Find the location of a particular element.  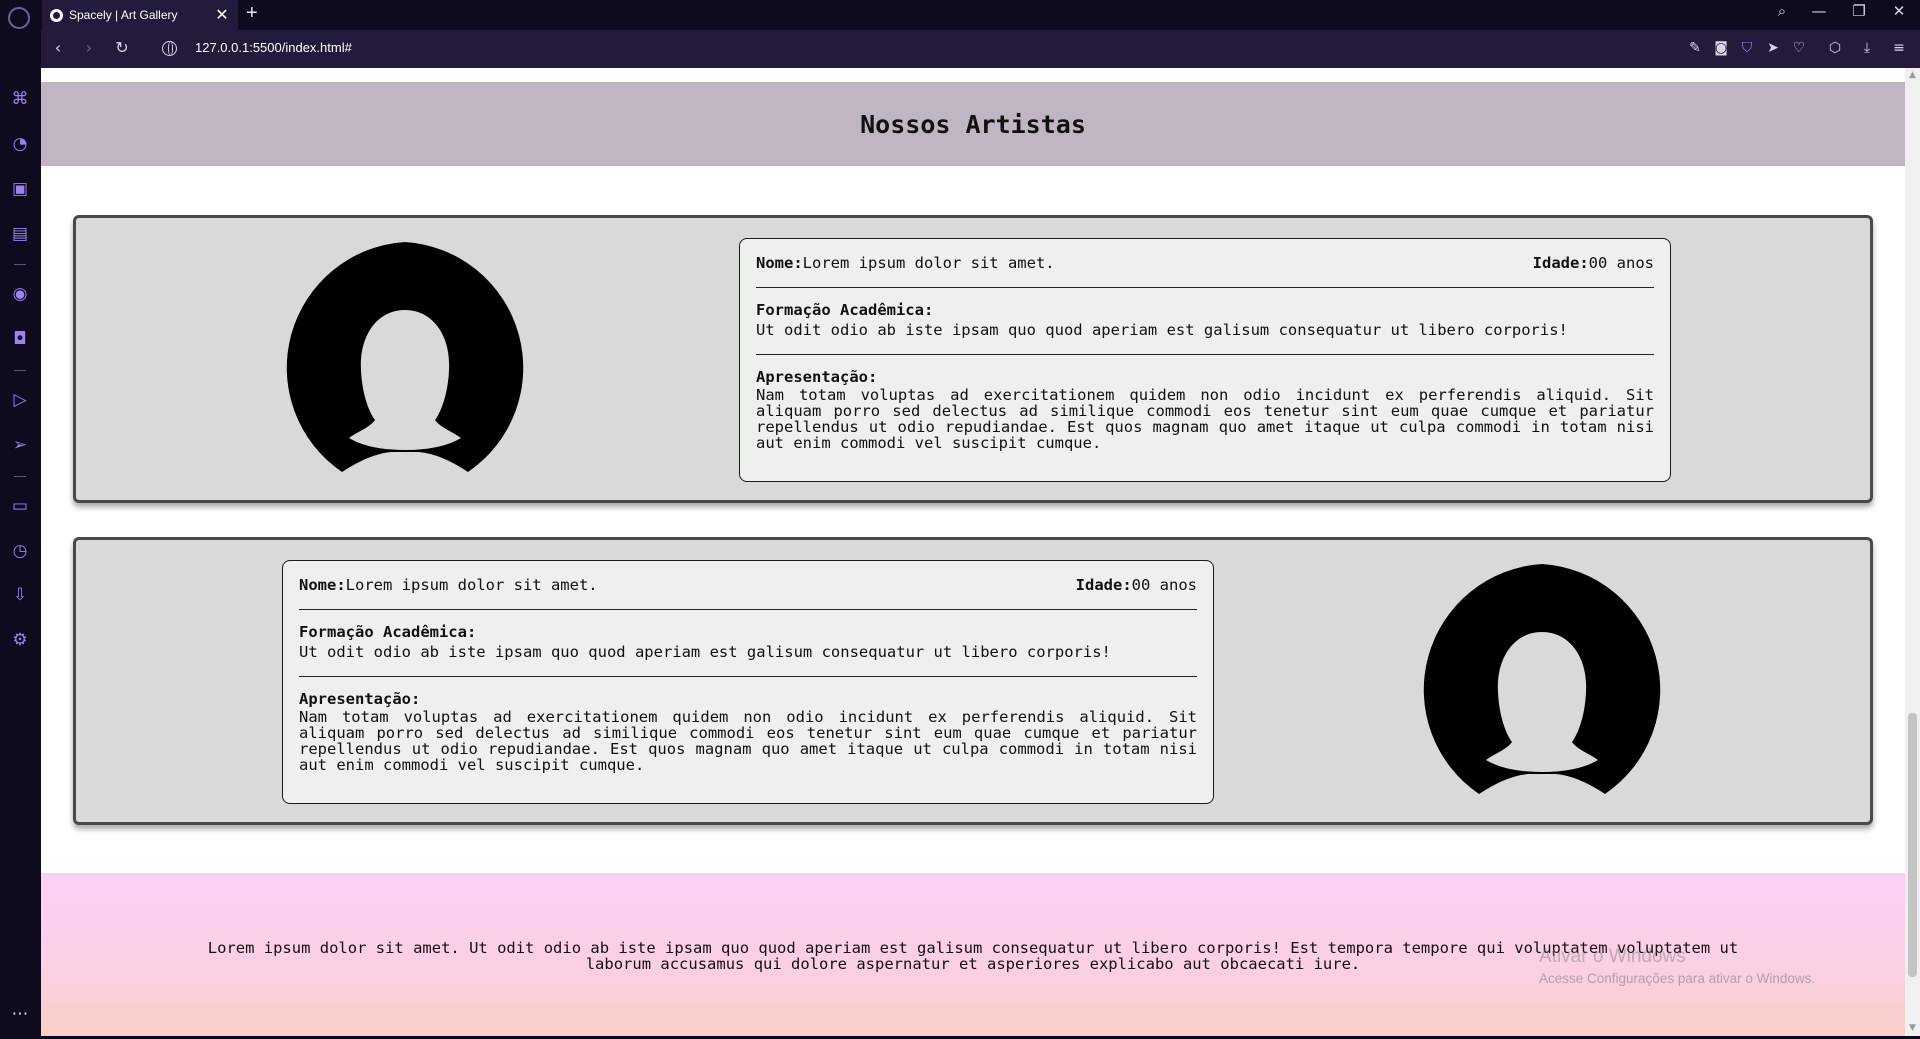

messenger-icon: ◉ is located at coordinates (20, 294).